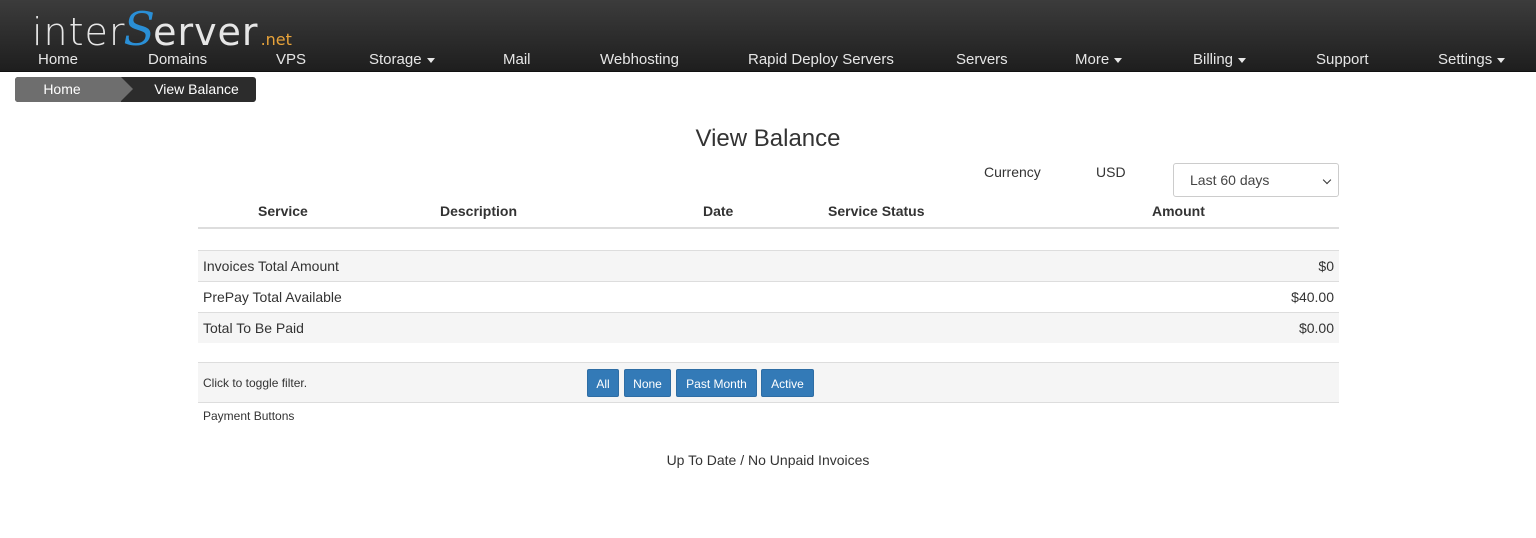  I want to click on nav-label: Domains, so click(178, 59).